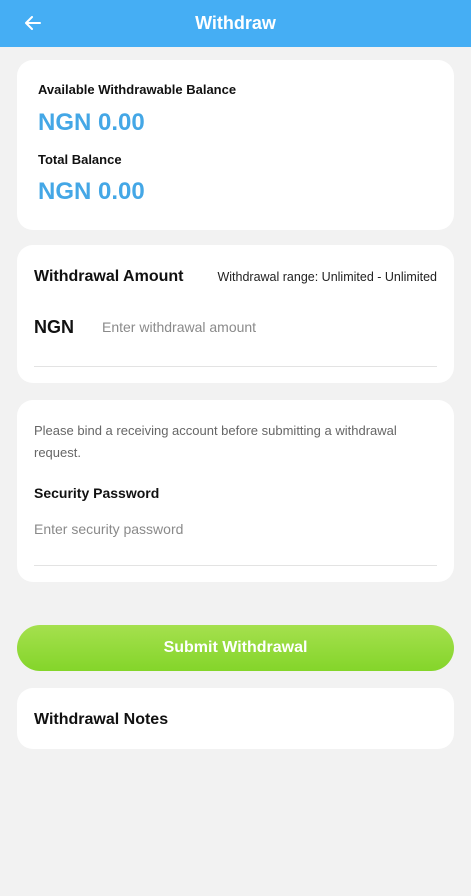 The height and width of the screenshot is (896, 471). I want to click on total-balance-value: NGN 0.00, so click(91, 191).